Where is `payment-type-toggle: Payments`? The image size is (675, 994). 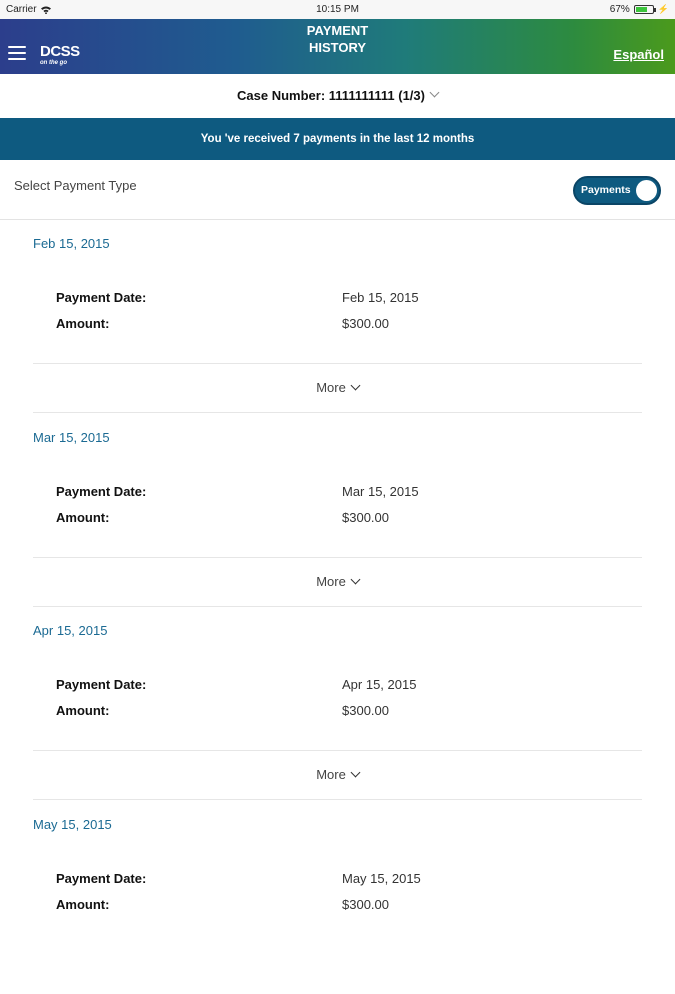 payment-type-toggle: Payments is located at coordinates (617, 190).